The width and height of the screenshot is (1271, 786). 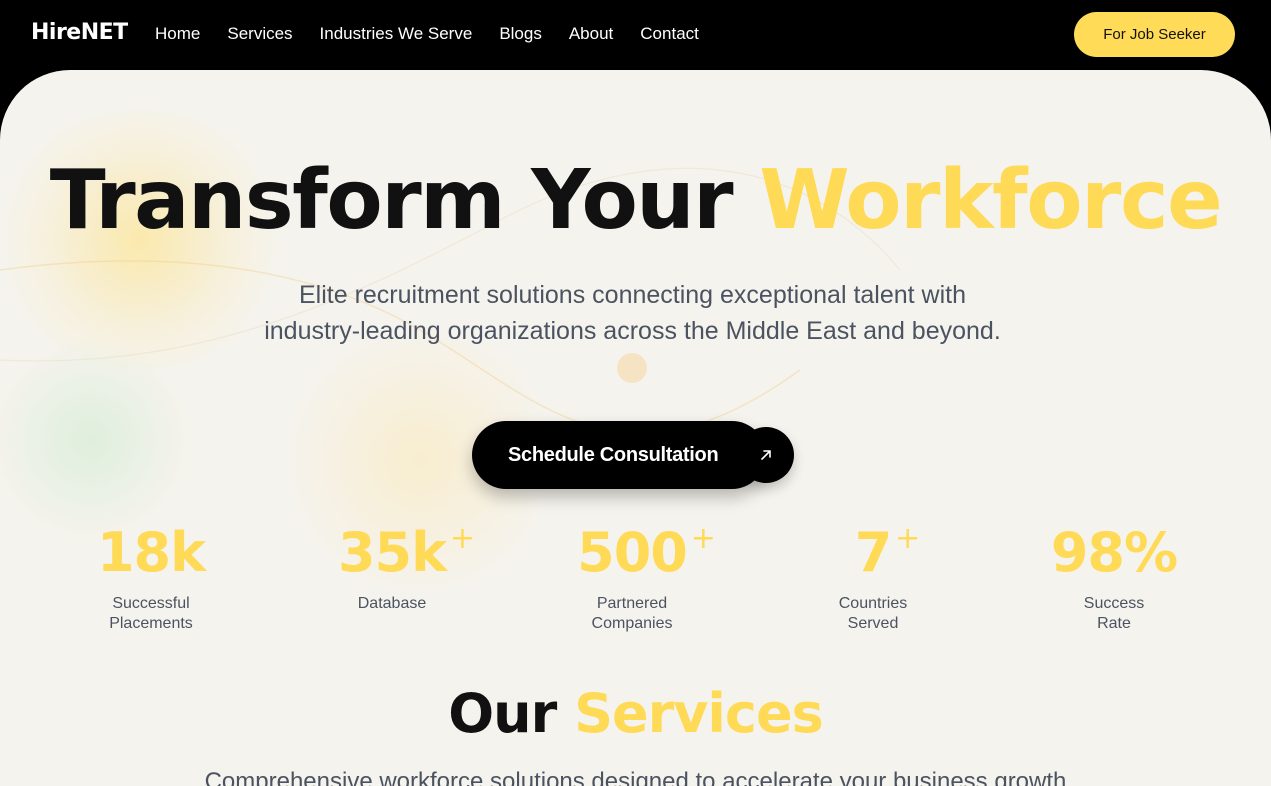 What do you see at coordinates (1114, 603) in the screenshot?
I see `stat-label-line-1: Success` at bounding box center [1114, 603].